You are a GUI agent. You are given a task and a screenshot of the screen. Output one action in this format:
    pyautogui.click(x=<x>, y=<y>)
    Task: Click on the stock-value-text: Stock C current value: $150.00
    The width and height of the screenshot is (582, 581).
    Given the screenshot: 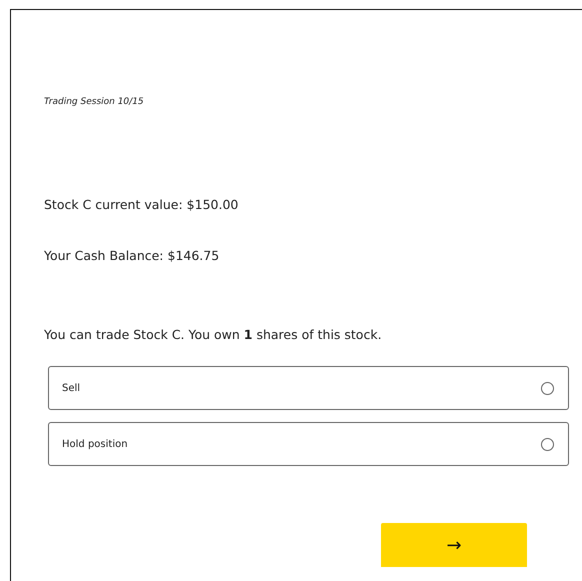 What is the action you would take?
    pyautogui.click(x=142, y=205)
    